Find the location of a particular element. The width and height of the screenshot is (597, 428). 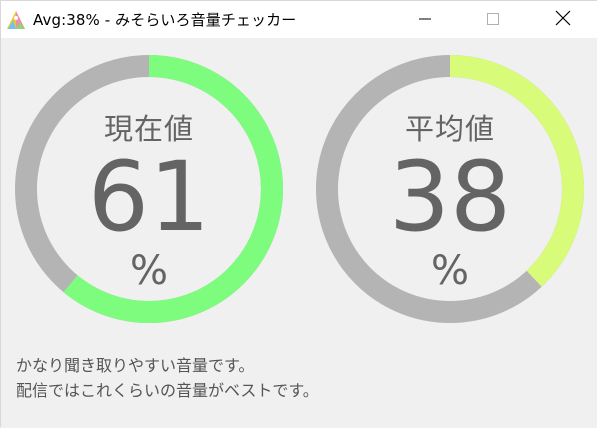

status-message-line-2: 配信ではこれくらいの音量がベストです。 is located at coordinates (167, 390).